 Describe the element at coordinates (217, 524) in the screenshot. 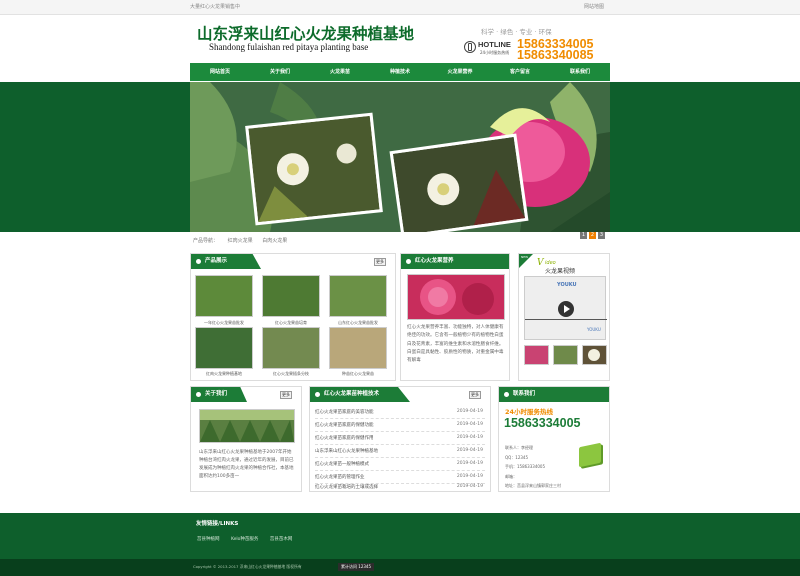

I see `links-heading: 友情链接/LINKS` at that location.